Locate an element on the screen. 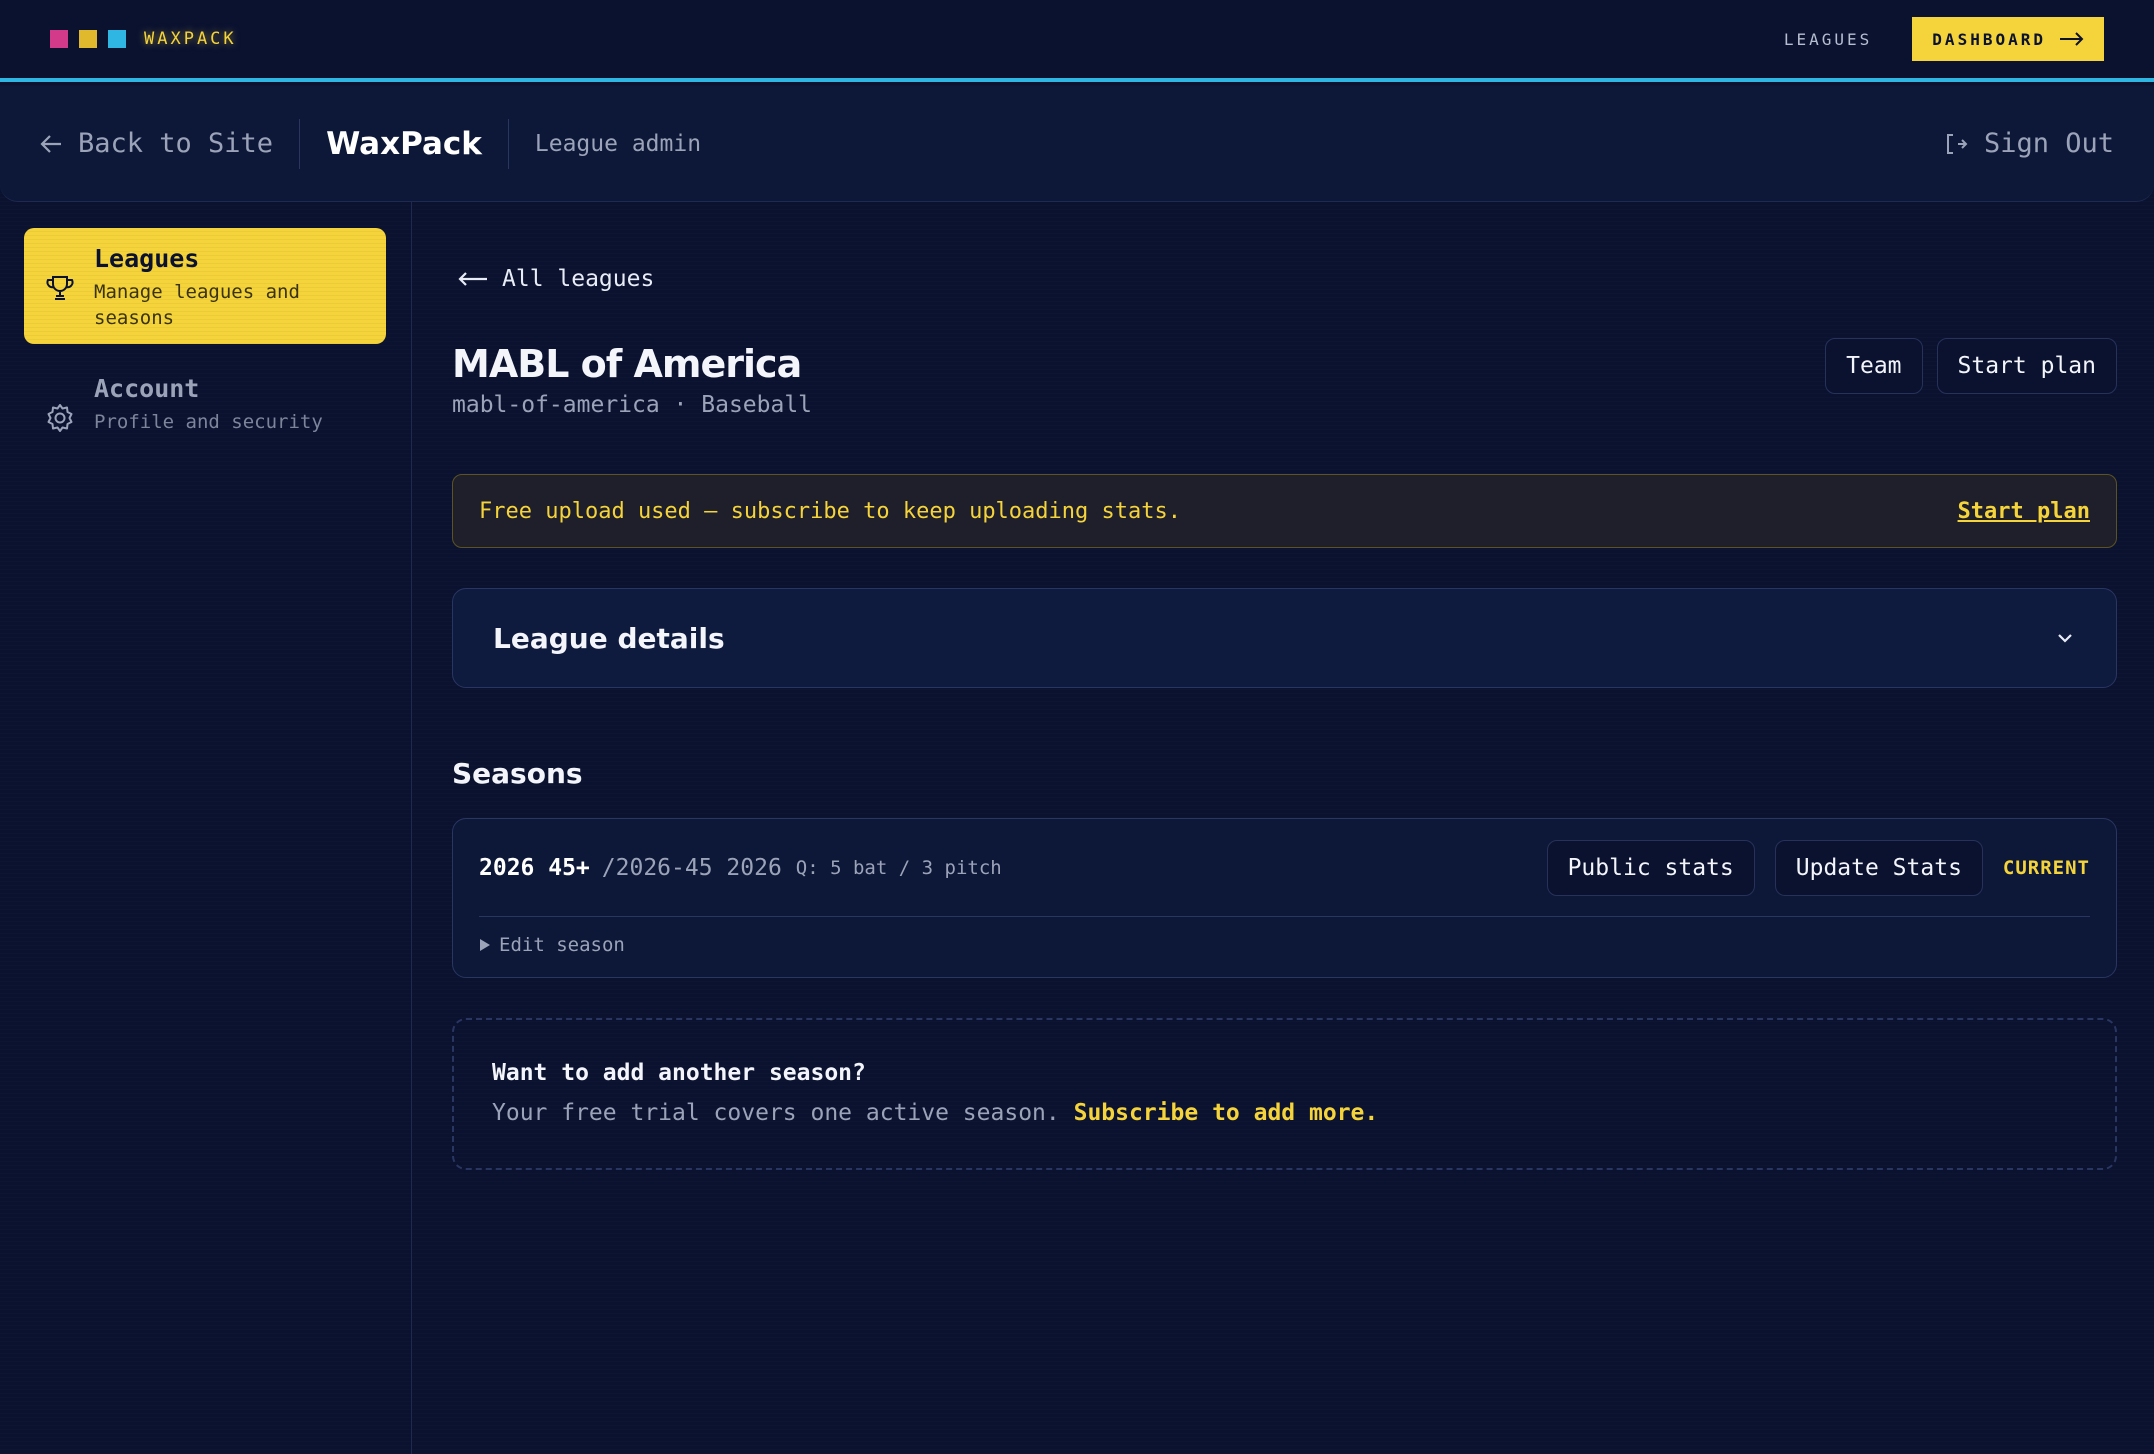 The width and height of the screenshot is (2154, 1454). logo-square-yellow is located at coordinates (88, 39).